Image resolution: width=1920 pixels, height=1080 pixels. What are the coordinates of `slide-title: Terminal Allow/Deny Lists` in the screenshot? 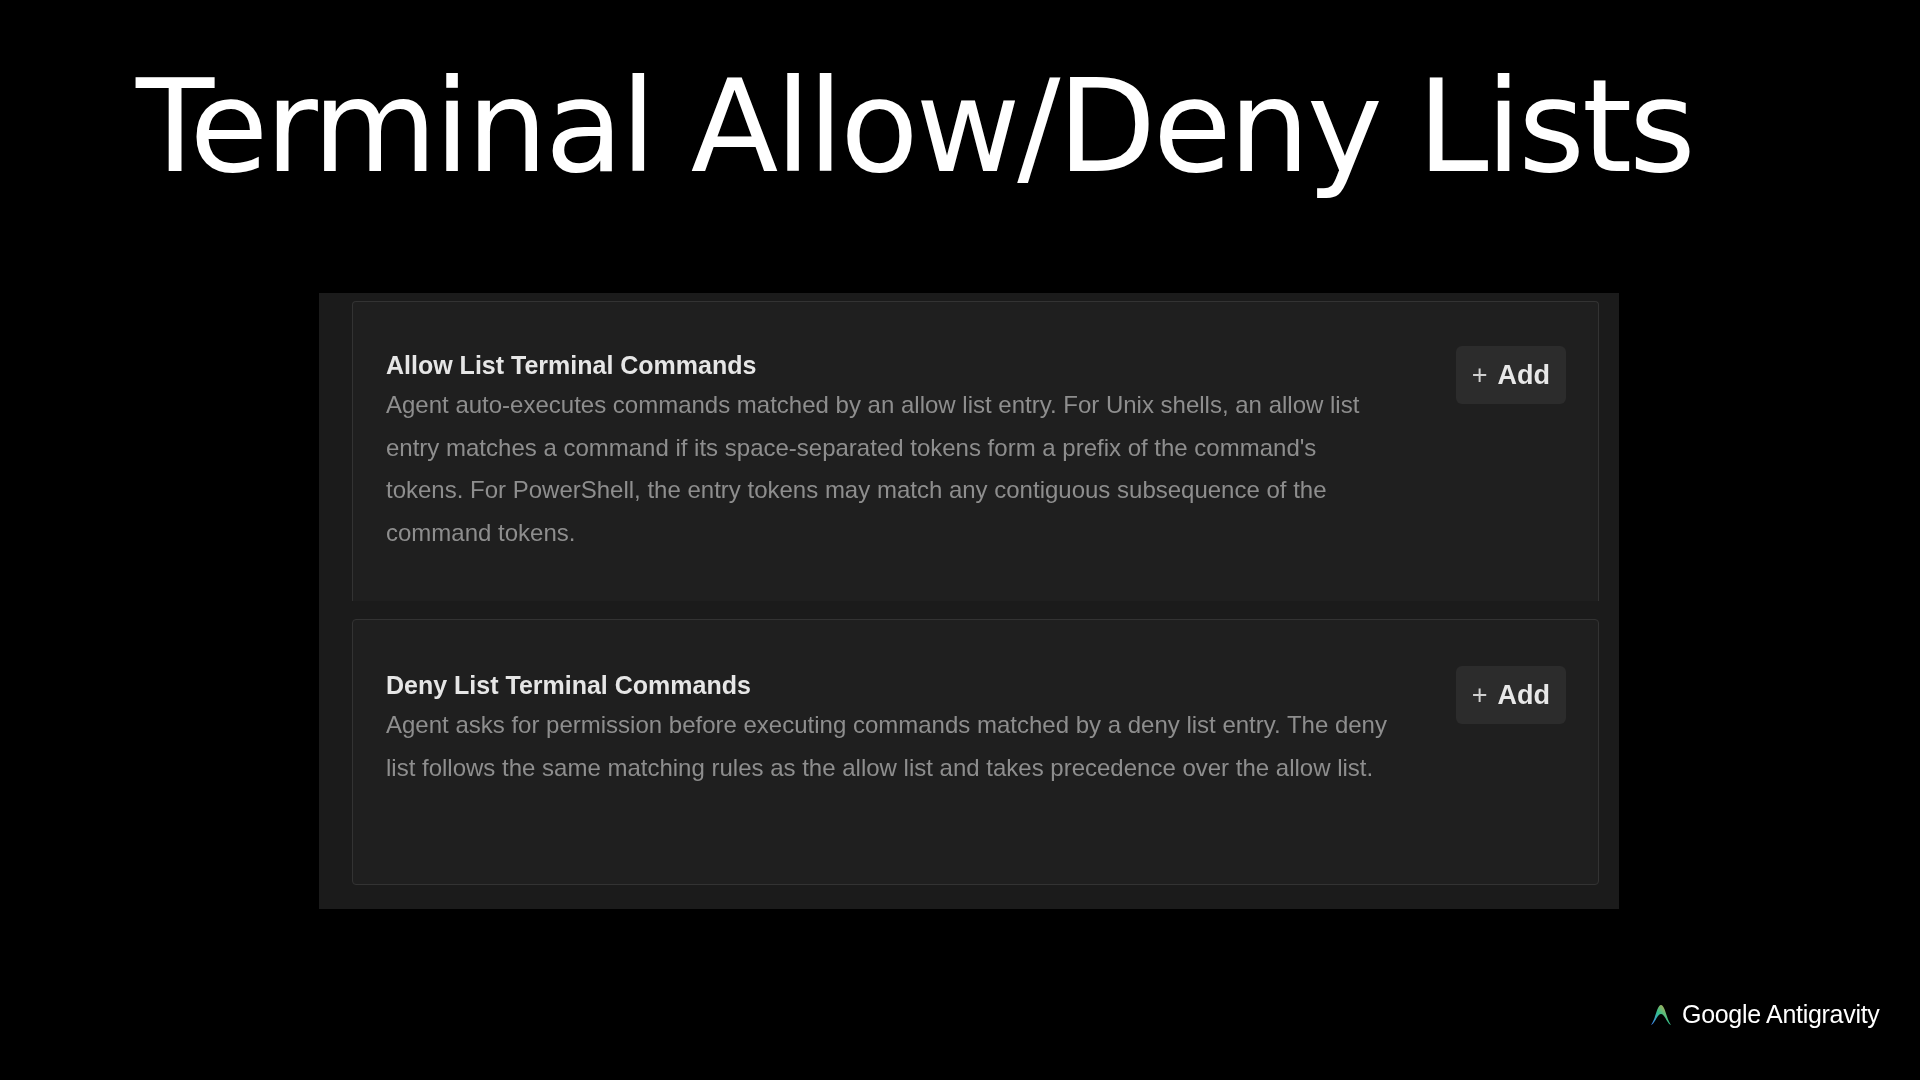 It's located at (914, 126).